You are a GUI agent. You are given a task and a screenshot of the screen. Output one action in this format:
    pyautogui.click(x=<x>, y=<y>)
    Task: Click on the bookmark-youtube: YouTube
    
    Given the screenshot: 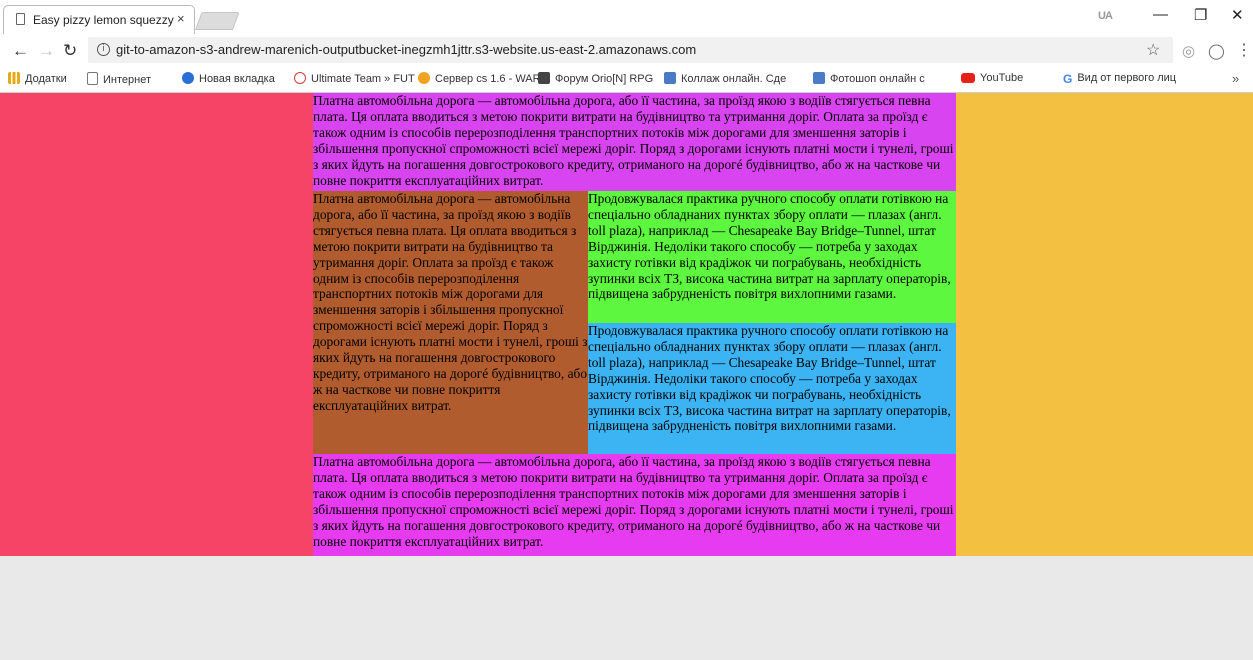 What is the action you would take?
    pyautogui.click(x=992, y=78)
    